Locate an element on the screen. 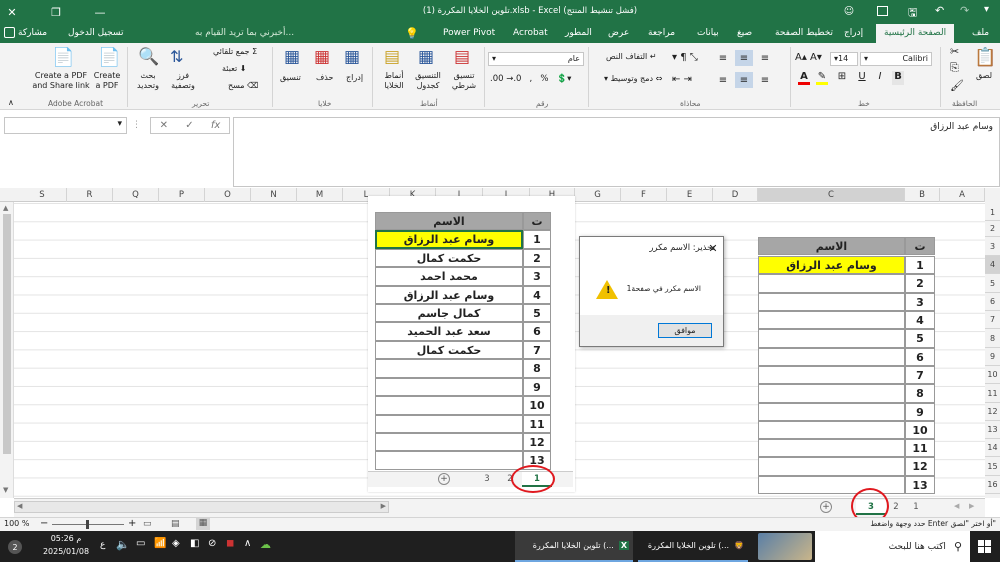 The height and width of the screenshot is (562, 1000). cut-icon: ✂ is located at coordinates (954, 51).